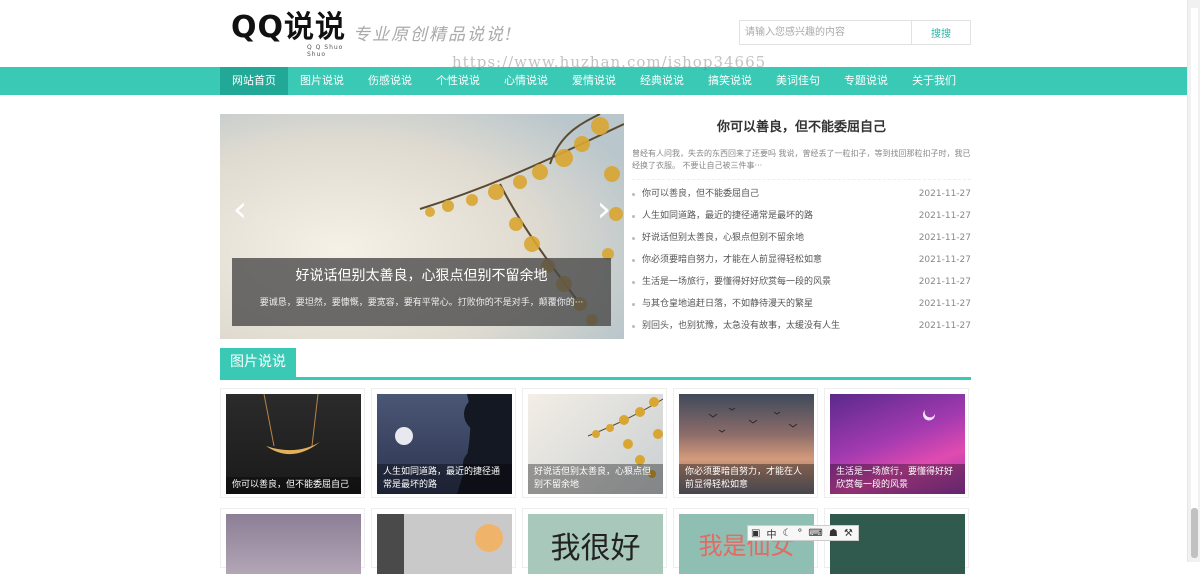 The width and height of the screenshot is (1200, 584). What do you see at coordinates (787, 533) in the screenshot?
I see `moon-icon: ☾` at bounding box center [787, 533].